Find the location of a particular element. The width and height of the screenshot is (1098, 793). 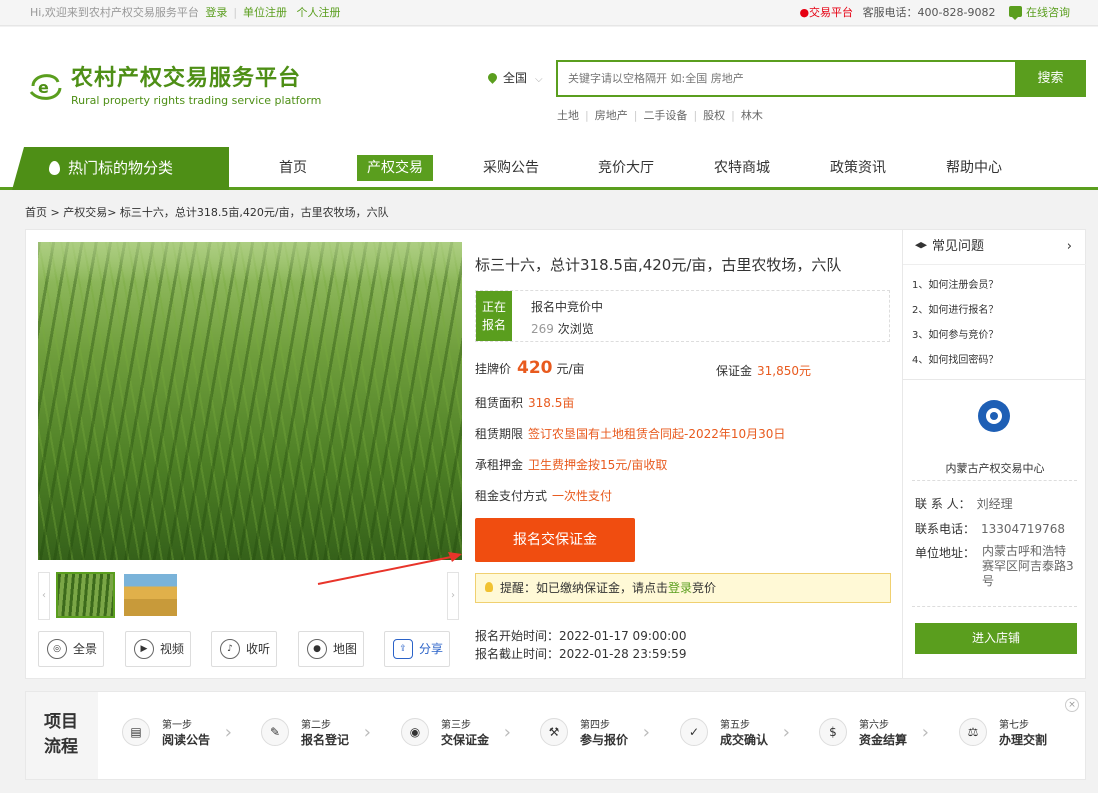

payment-label: 租金支付方式 is located at coordinates (511, 496).